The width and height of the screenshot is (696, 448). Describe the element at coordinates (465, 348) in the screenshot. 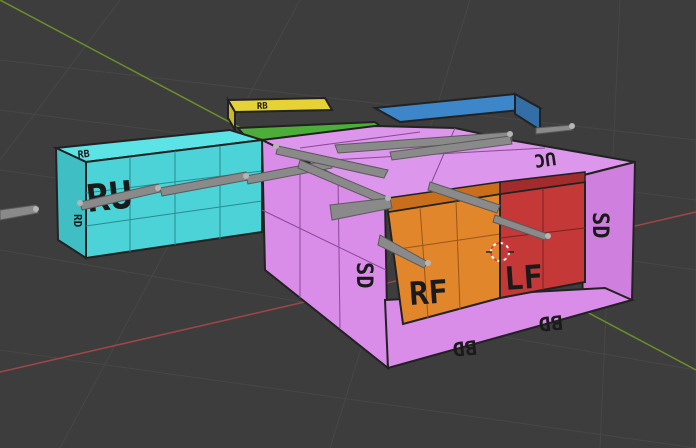

I see `pink-block-bottom-left-label: BD` at that location.